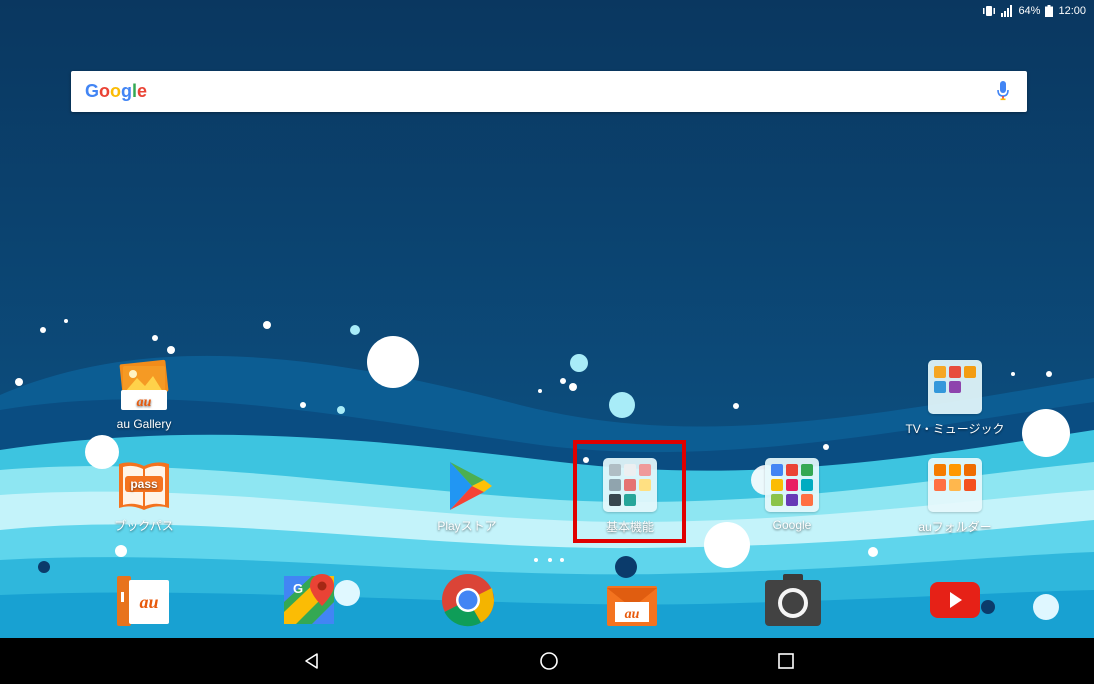 The width and height of the screenshot is (1094, 684). I want to click on app-label: au Gallery, so click(144, 424).